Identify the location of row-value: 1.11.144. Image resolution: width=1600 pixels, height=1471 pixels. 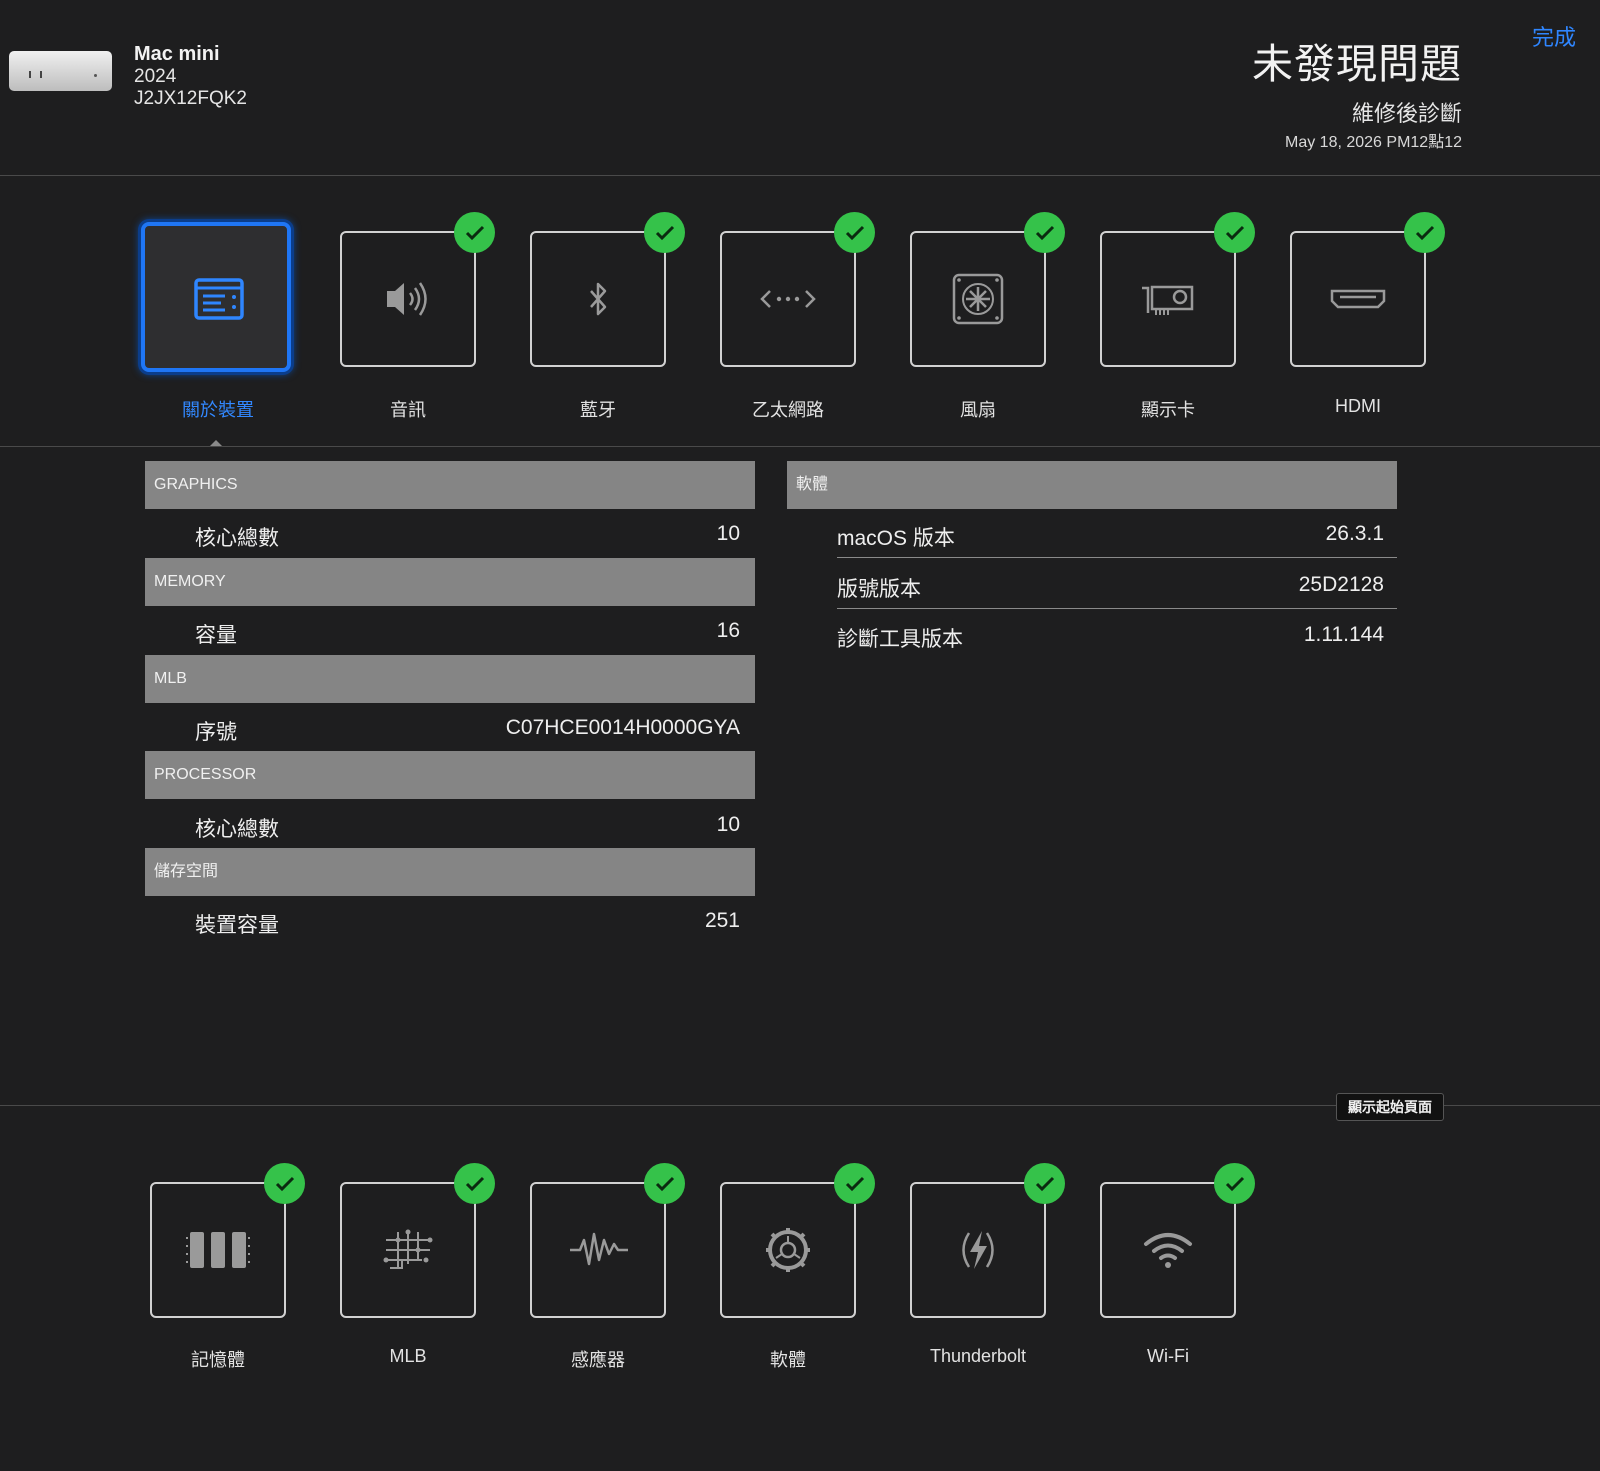
(1343, 634).